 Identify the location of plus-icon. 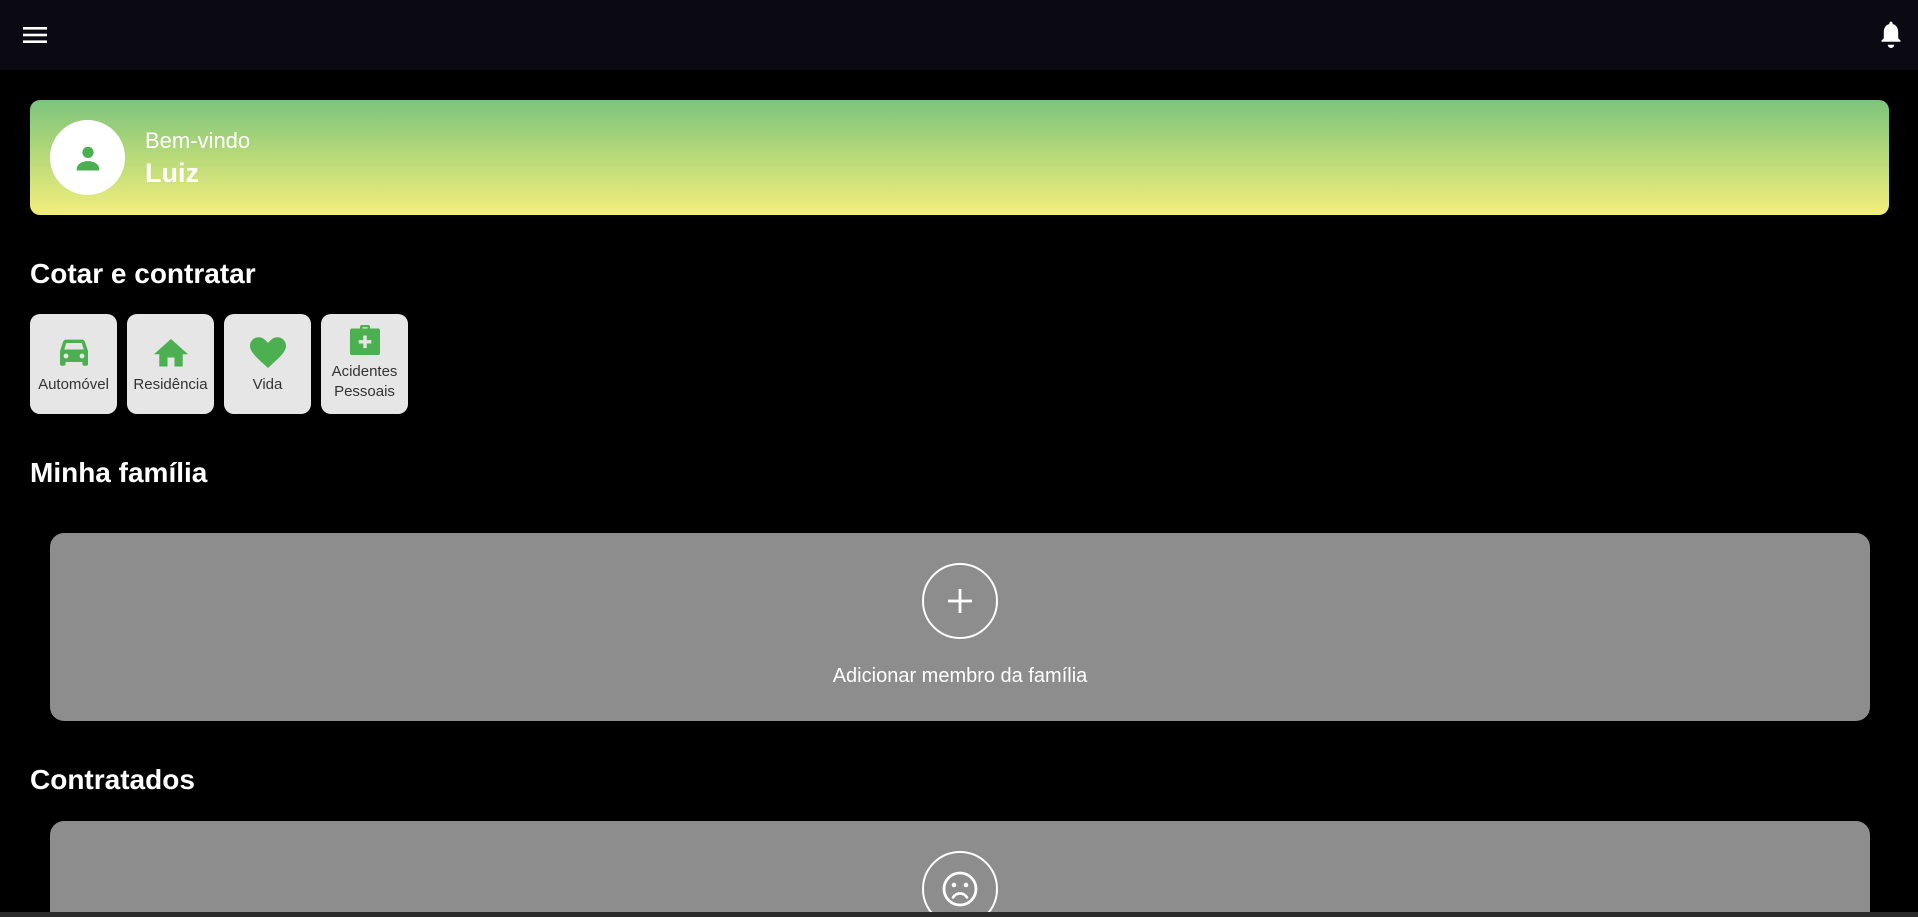
(960, 601).